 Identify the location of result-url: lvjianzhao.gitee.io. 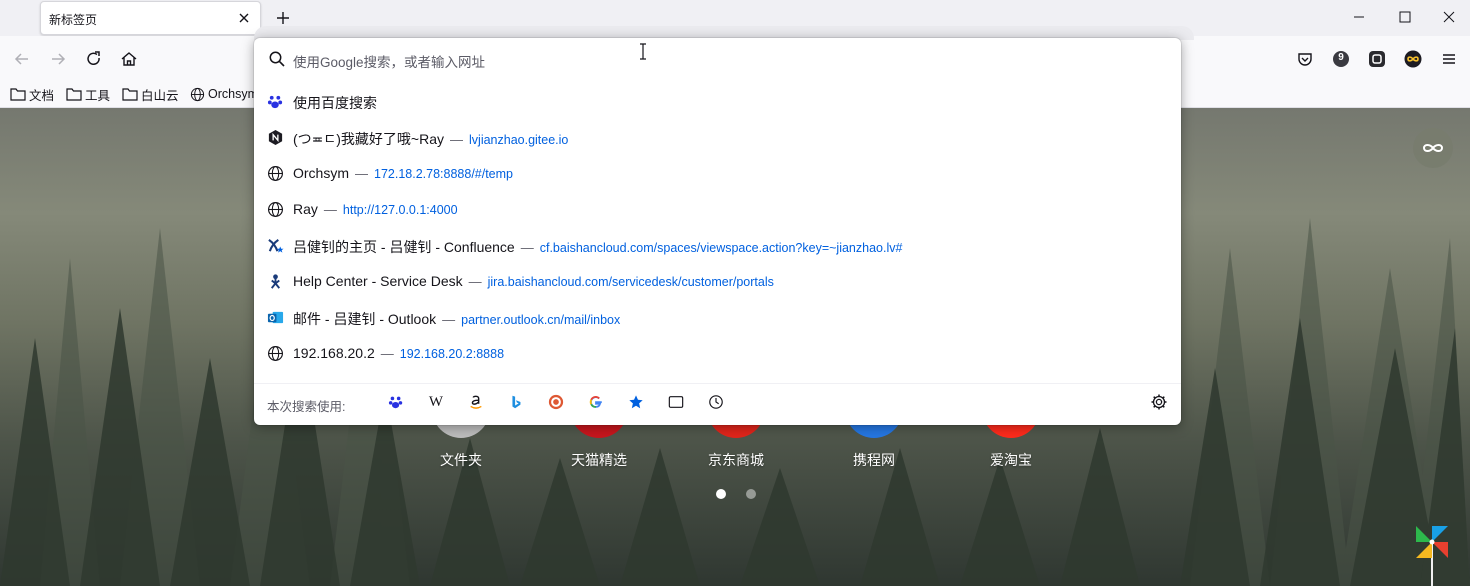
(519, 140).